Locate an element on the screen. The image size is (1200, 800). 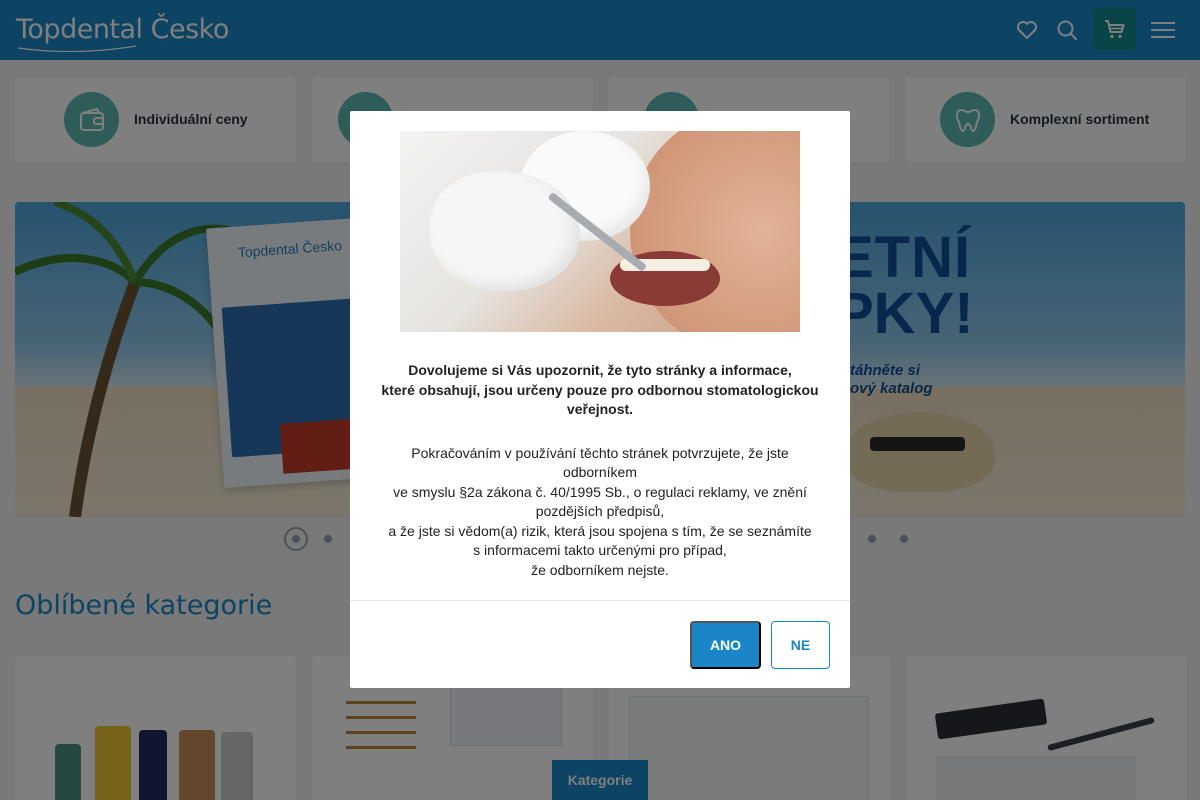
yes-button: ANO is located at coordinates (725, 645).